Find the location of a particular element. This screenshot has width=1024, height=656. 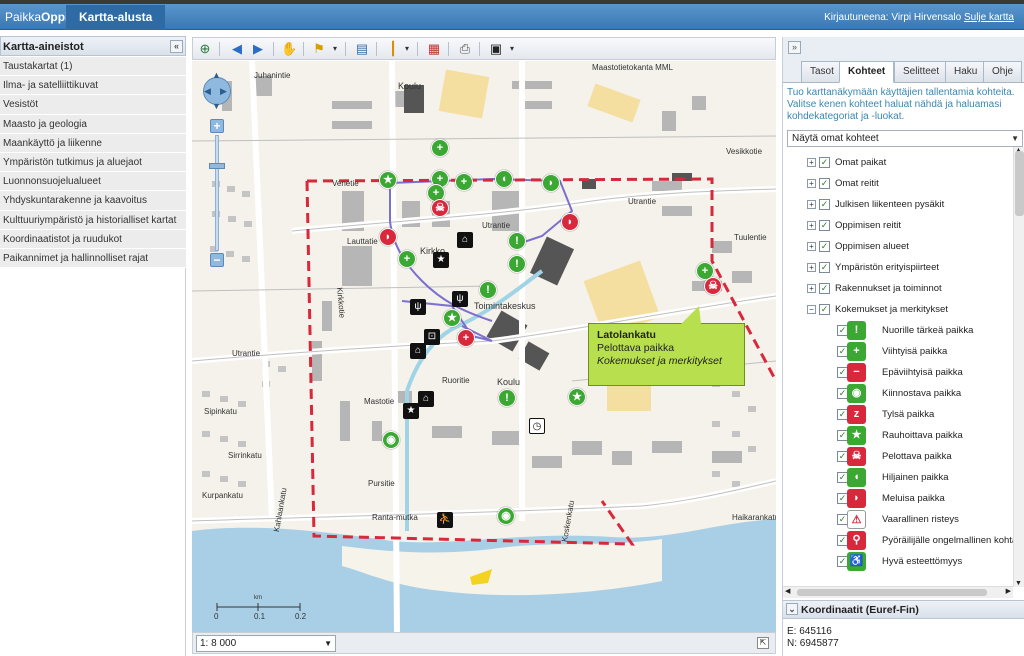

category-row: − ✓ Kokemukset ja merkitykset is located at coordinates (898, 309).